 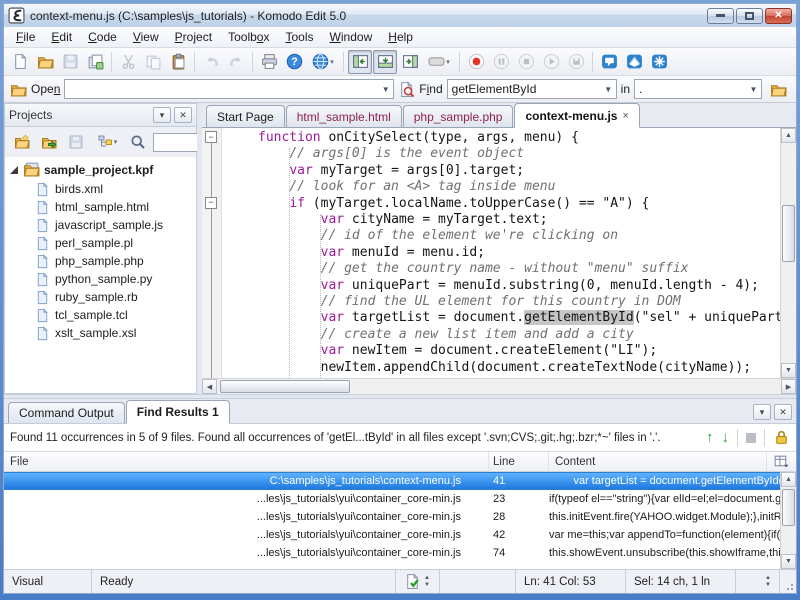 What do you see at coordinates (400, 37) in the screenshot?
I see `menu-help: Help` at bounding box center [400, 37].